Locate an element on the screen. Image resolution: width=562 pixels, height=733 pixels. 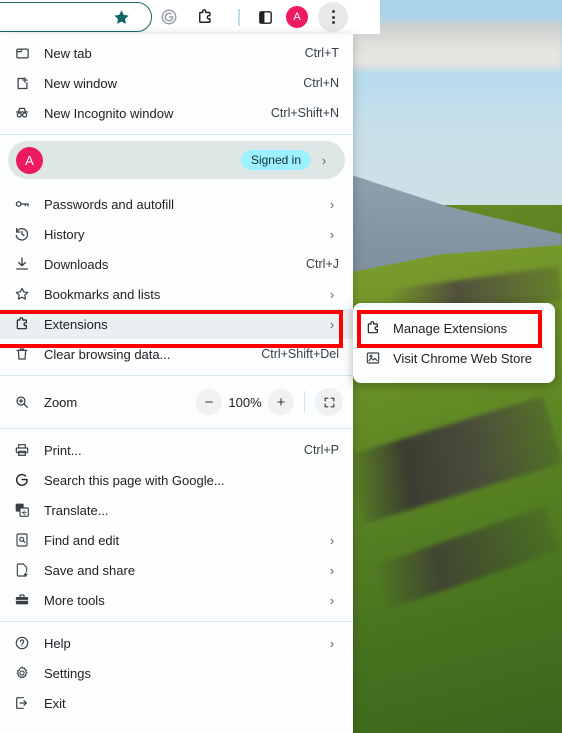
fullscreen-icon is located at coordinates (329, 402).